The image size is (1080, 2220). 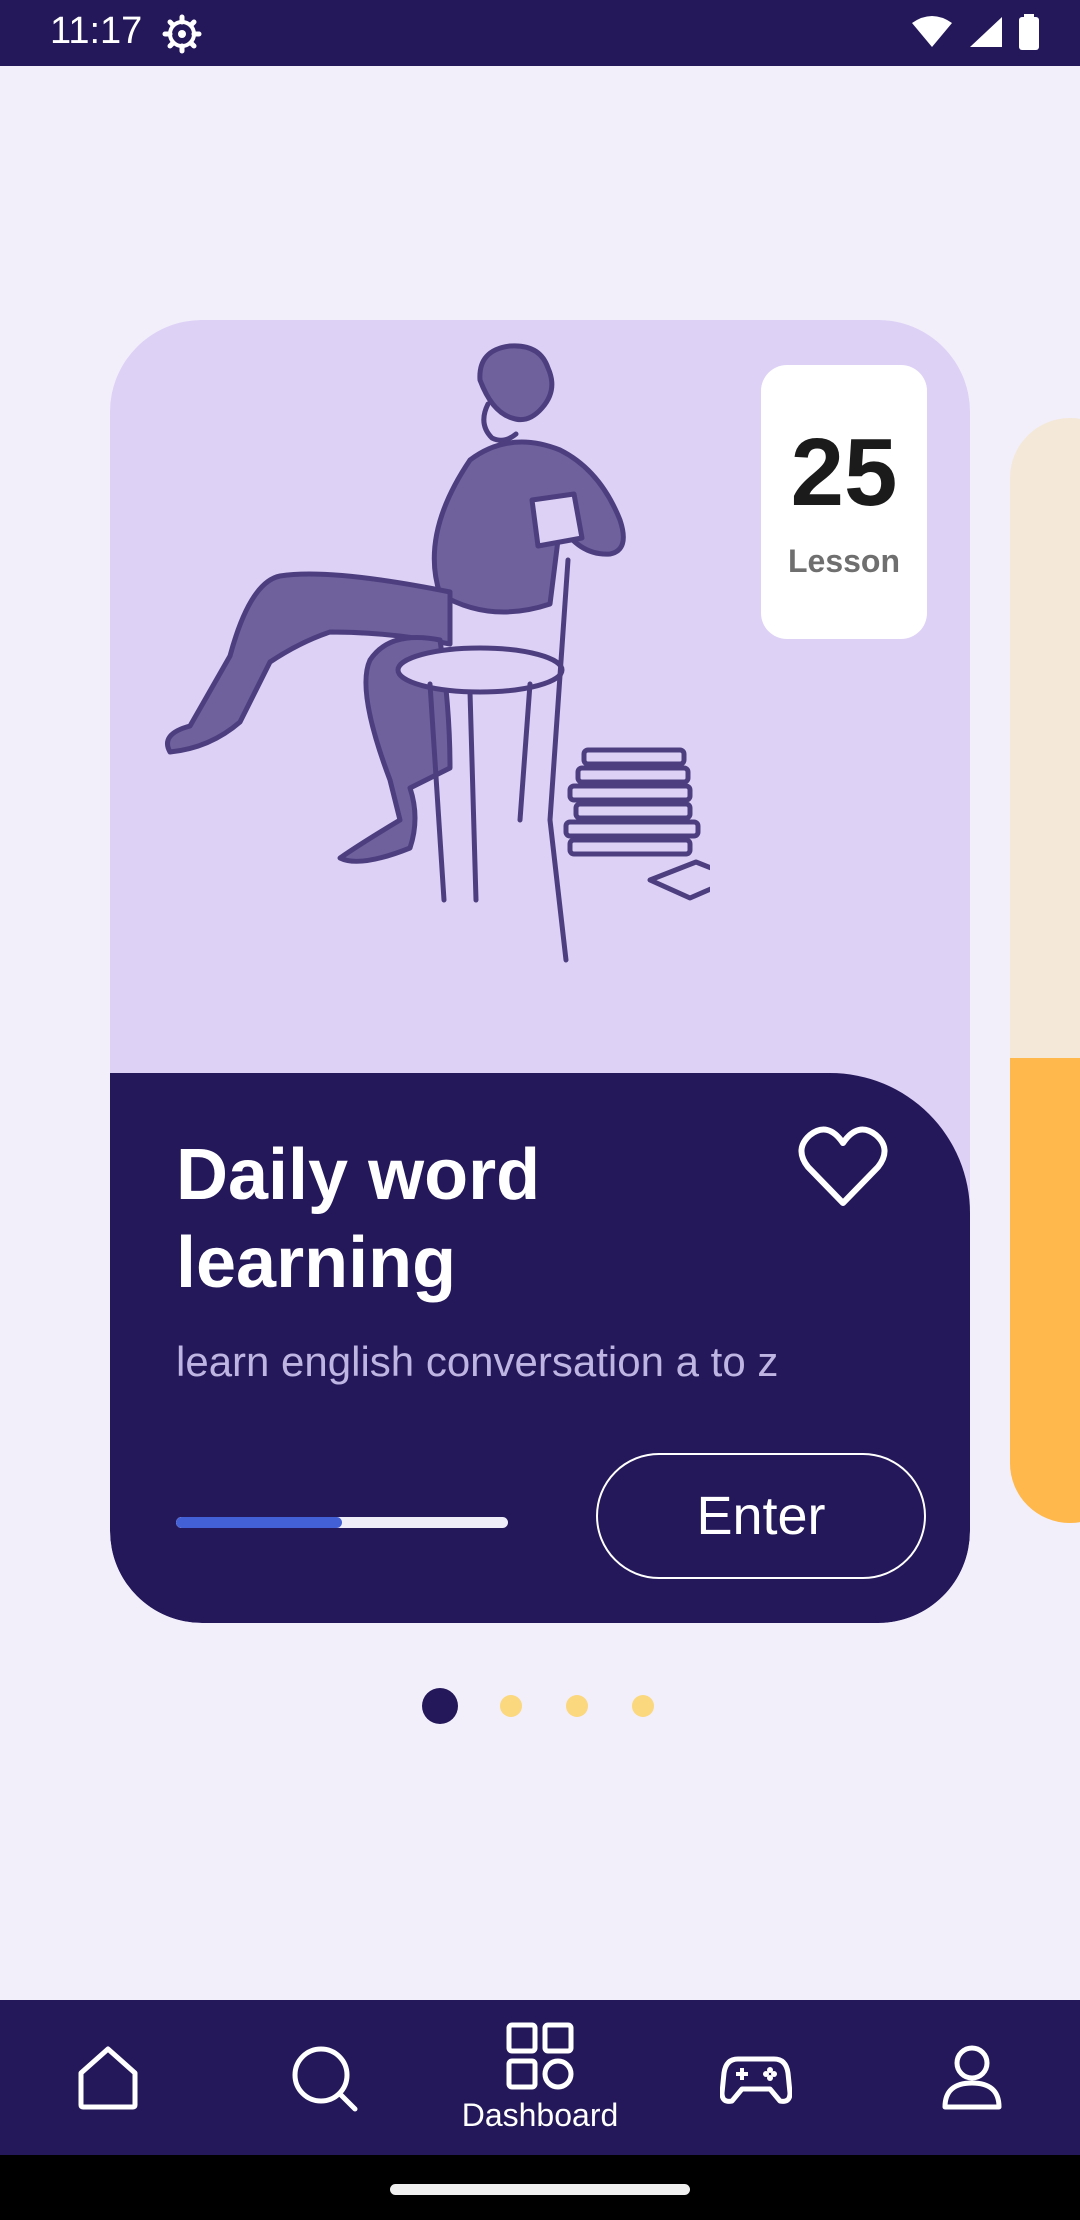 What do you see at coordinates (1045, 970) in the screenshot?
I see `next-card` at bounding box center [1045, 970].